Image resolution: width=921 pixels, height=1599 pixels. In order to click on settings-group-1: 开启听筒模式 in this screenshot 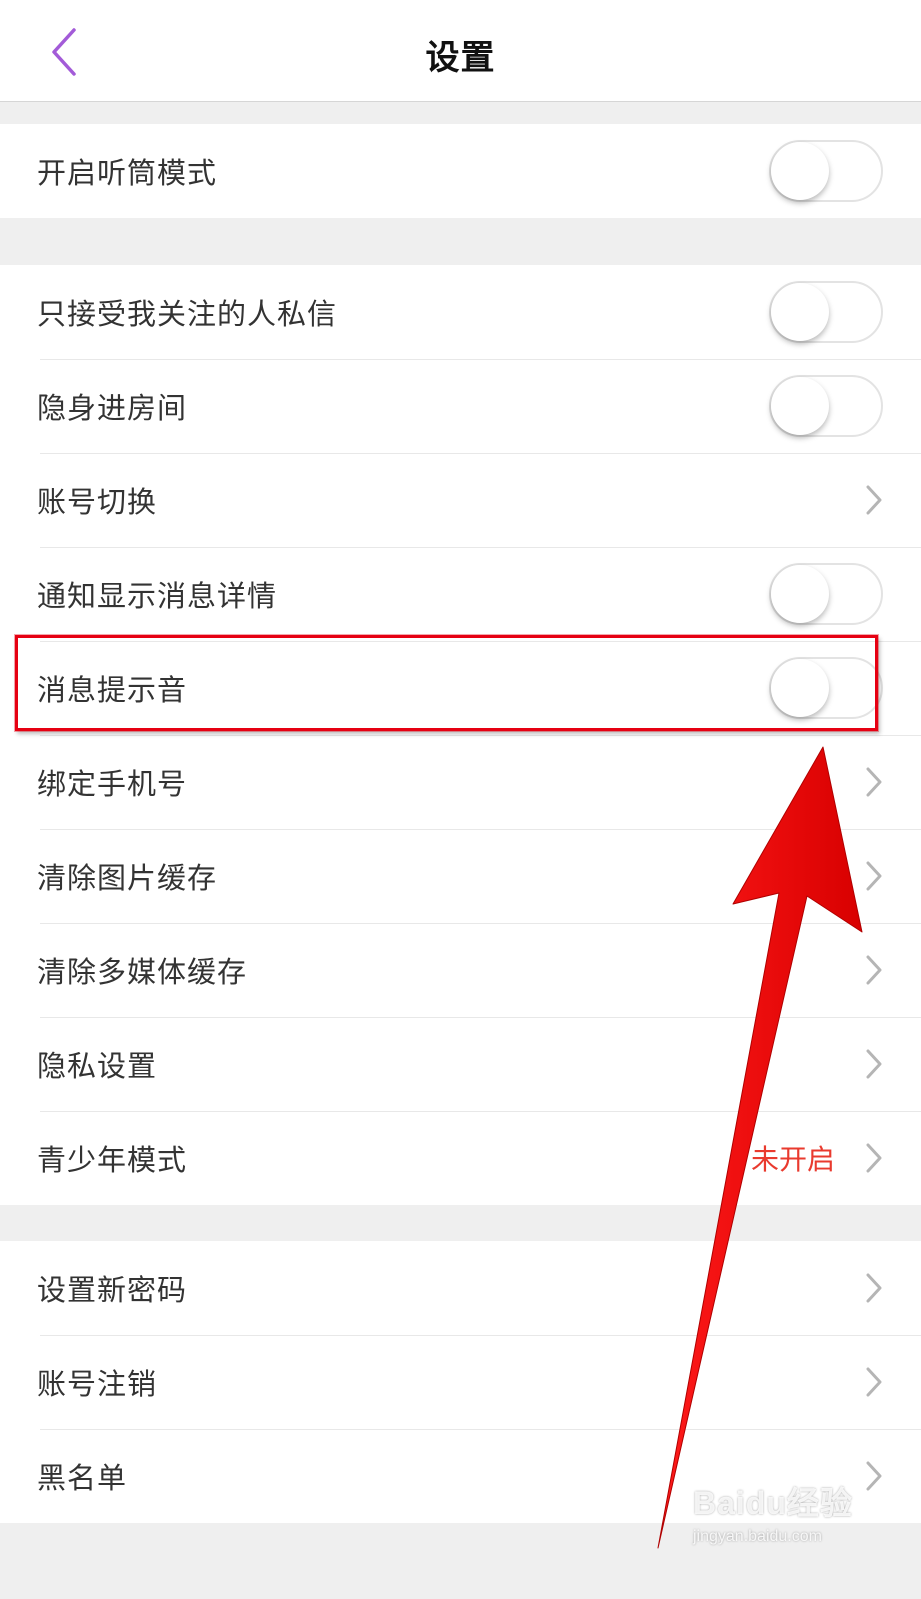, I will do `click(460, 171)`.